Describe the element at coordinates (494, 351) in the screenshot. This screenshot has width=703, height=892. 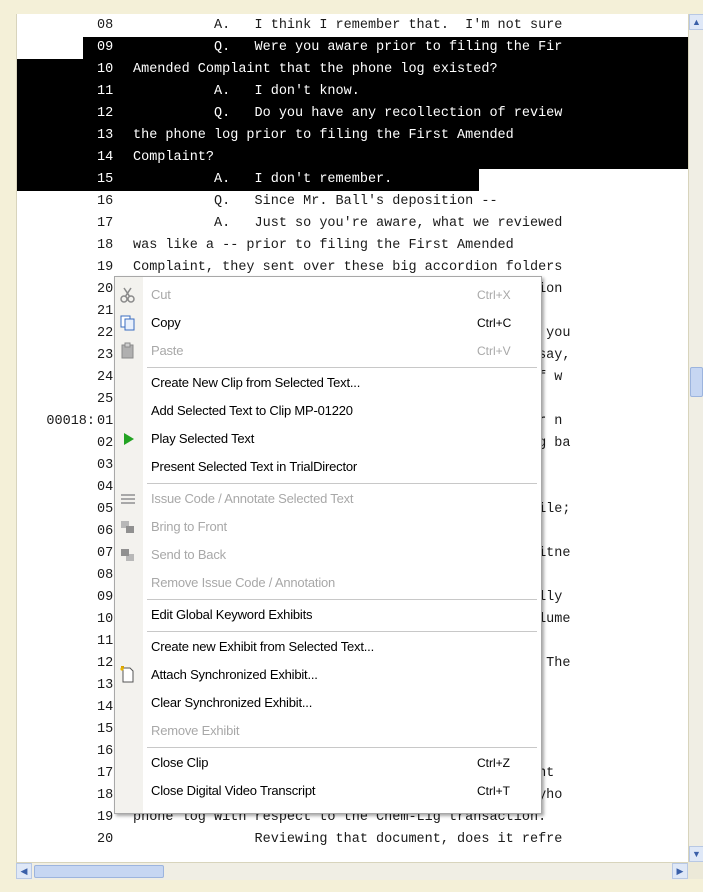
I see `menu-item-shortcut: Ctrl+V` at that location.